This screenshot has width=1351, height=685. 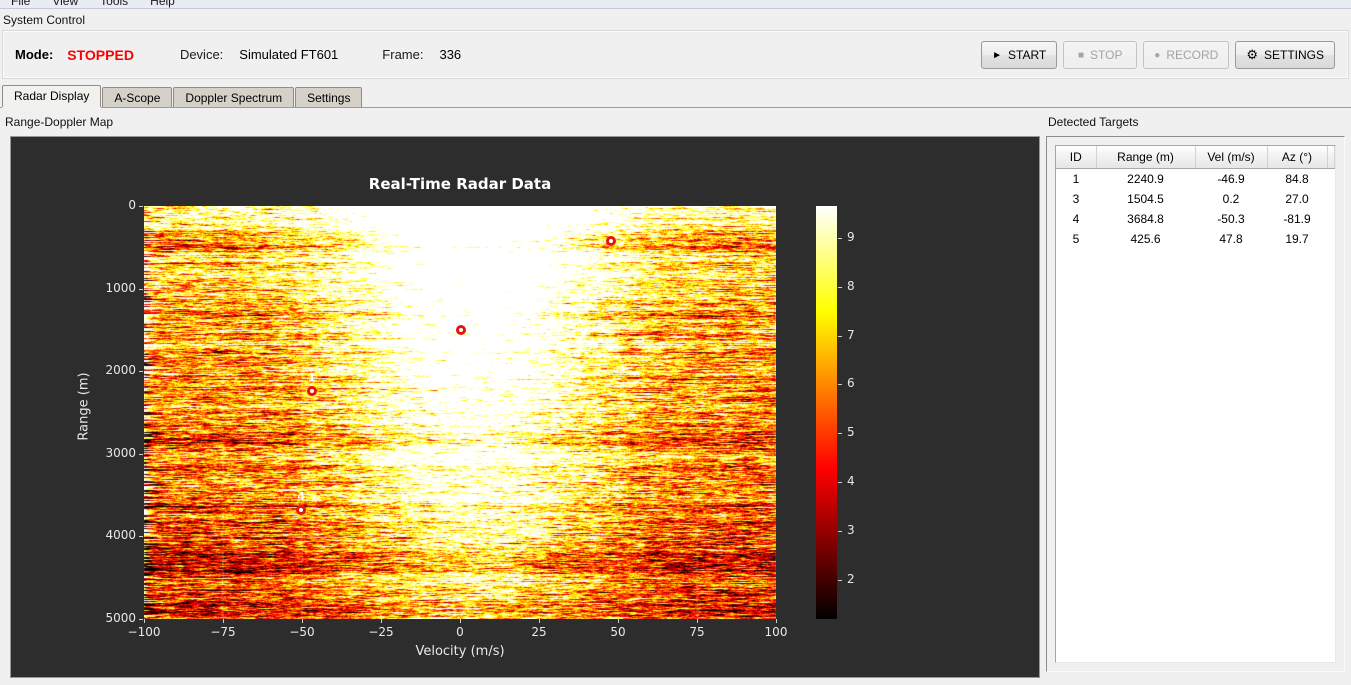 What do you see at coordinates (697, 632) in the screenshot?
I see `x-tick-label: 75` at bounding box center [697, 632].